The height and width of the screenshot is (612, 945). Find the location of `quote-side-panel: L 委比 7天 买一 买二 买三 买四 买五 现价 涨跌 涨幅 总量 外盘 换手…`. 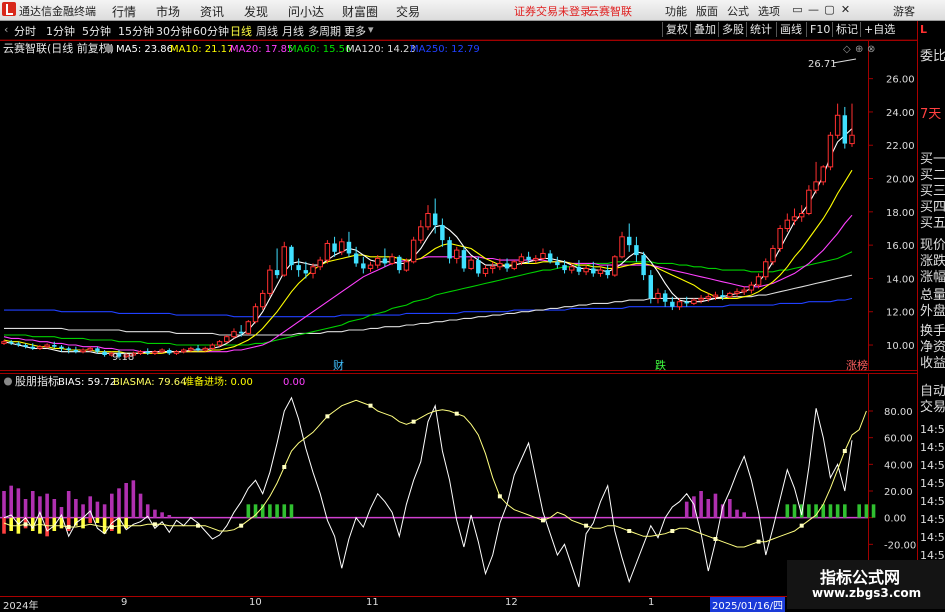

quote-side-panel: L 委比 7天 买一 买二 买三 买四 买五 现价 涨跌 涨幅 总量 外盘 换手… is located at coordinates (931, 315).